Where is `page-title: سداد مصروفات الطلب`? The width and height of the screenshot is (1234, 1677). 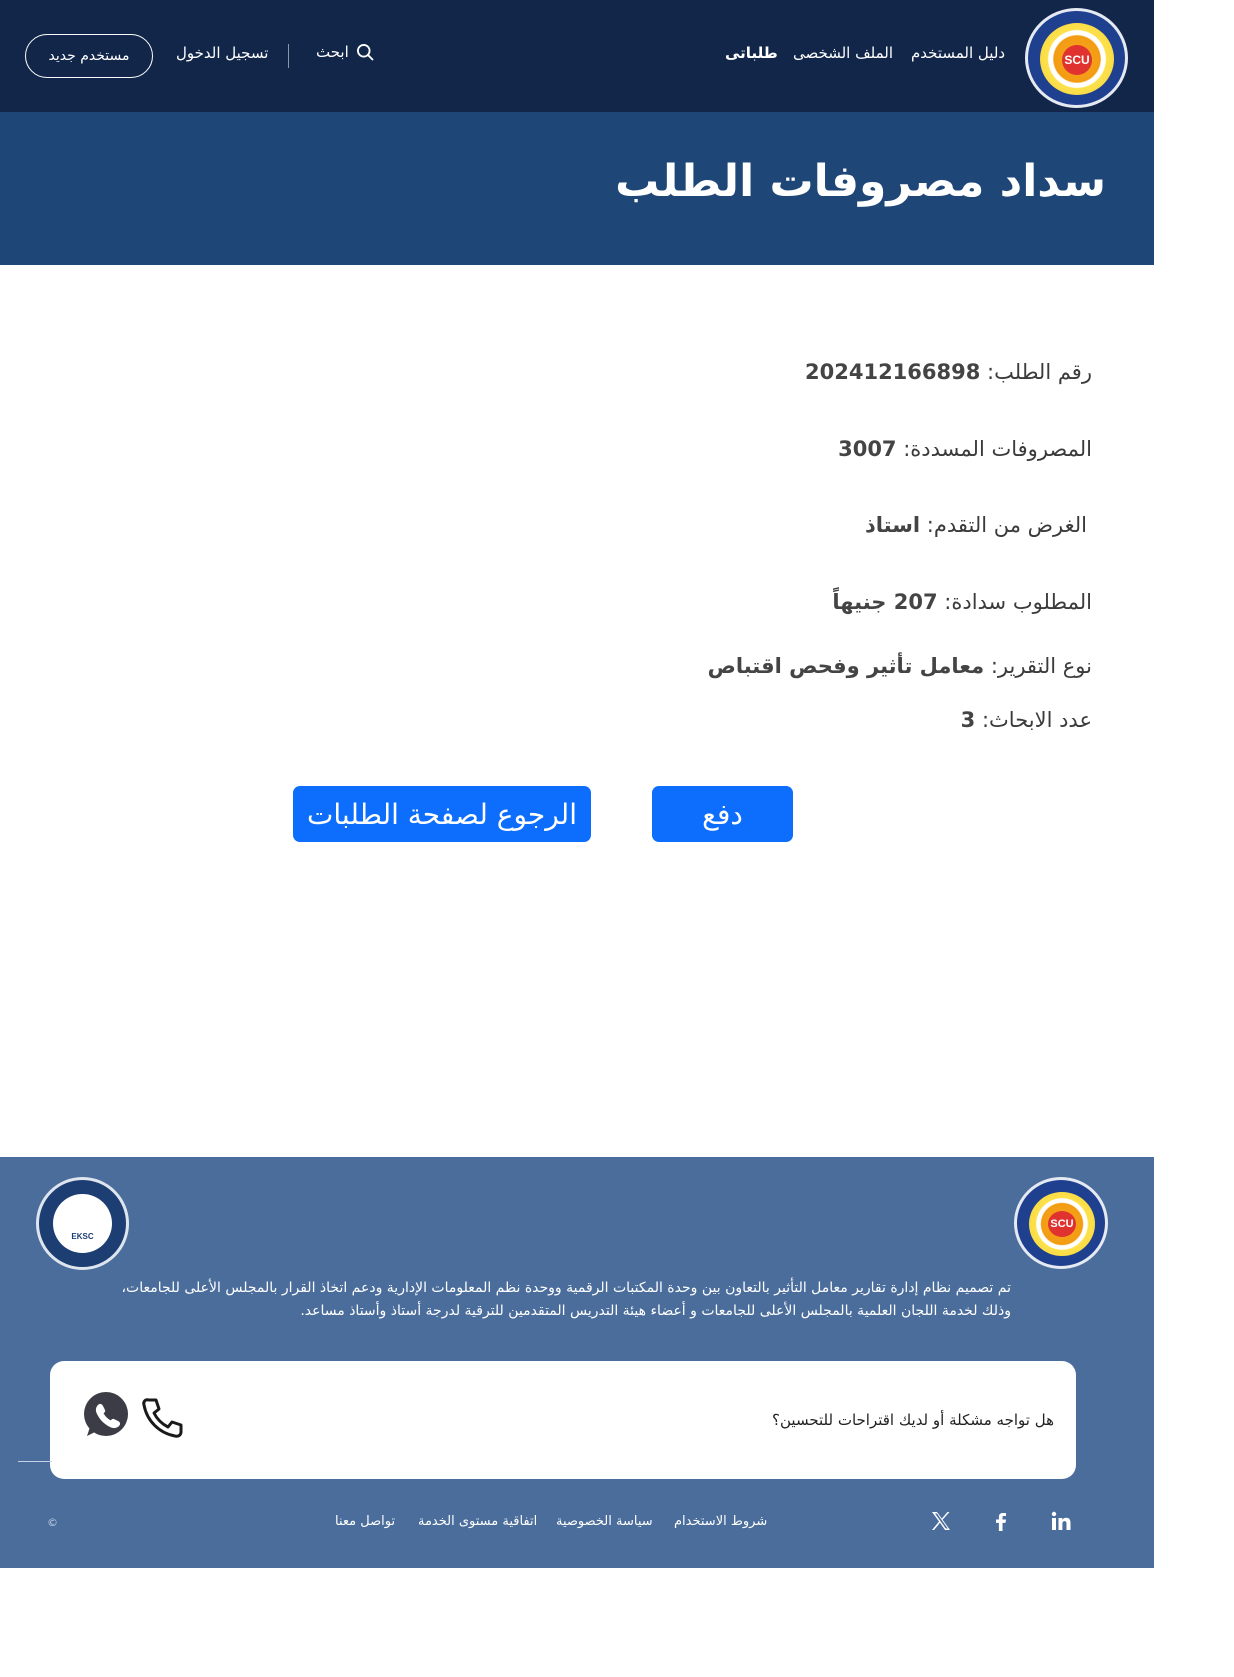
page-title: سداد مصروفات الطلب is located at coordinates (860, 181).